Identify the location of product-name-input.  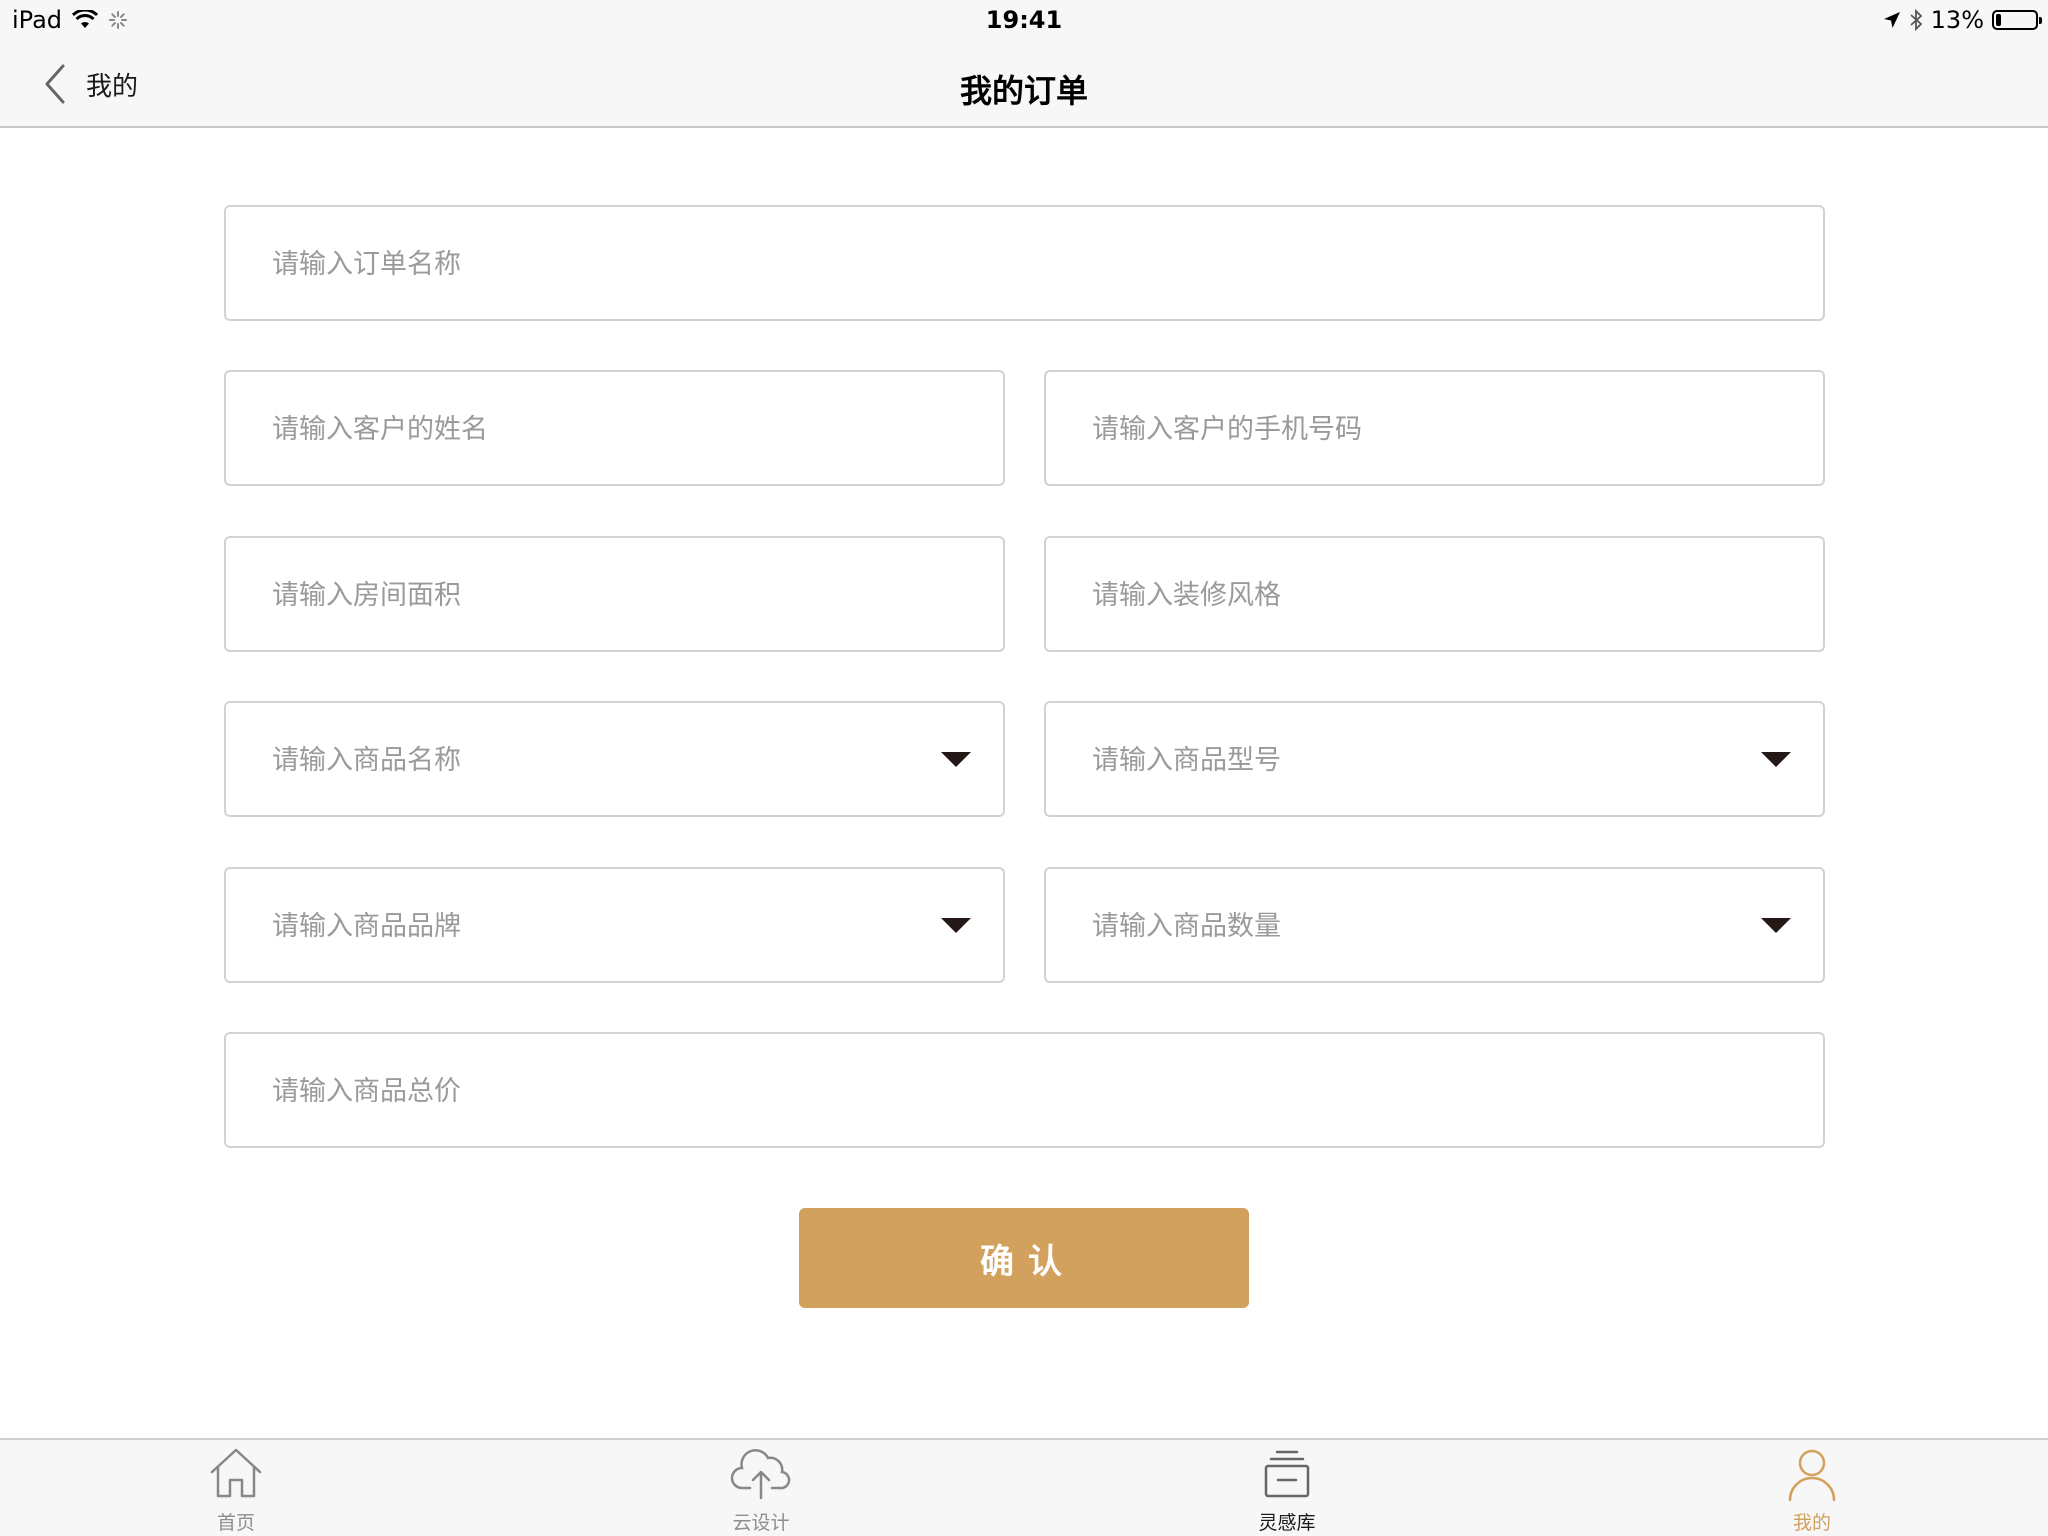
(590, 760).